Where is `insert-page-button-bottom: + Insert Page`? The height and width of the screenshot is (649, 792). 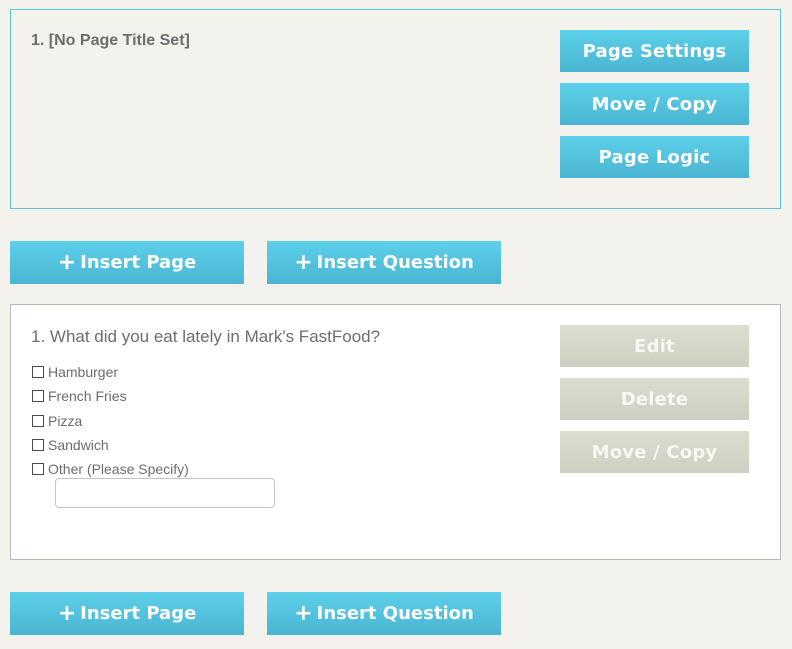
insert-page-button-bottom: + Insert Page is located at coordinates (127, 613).